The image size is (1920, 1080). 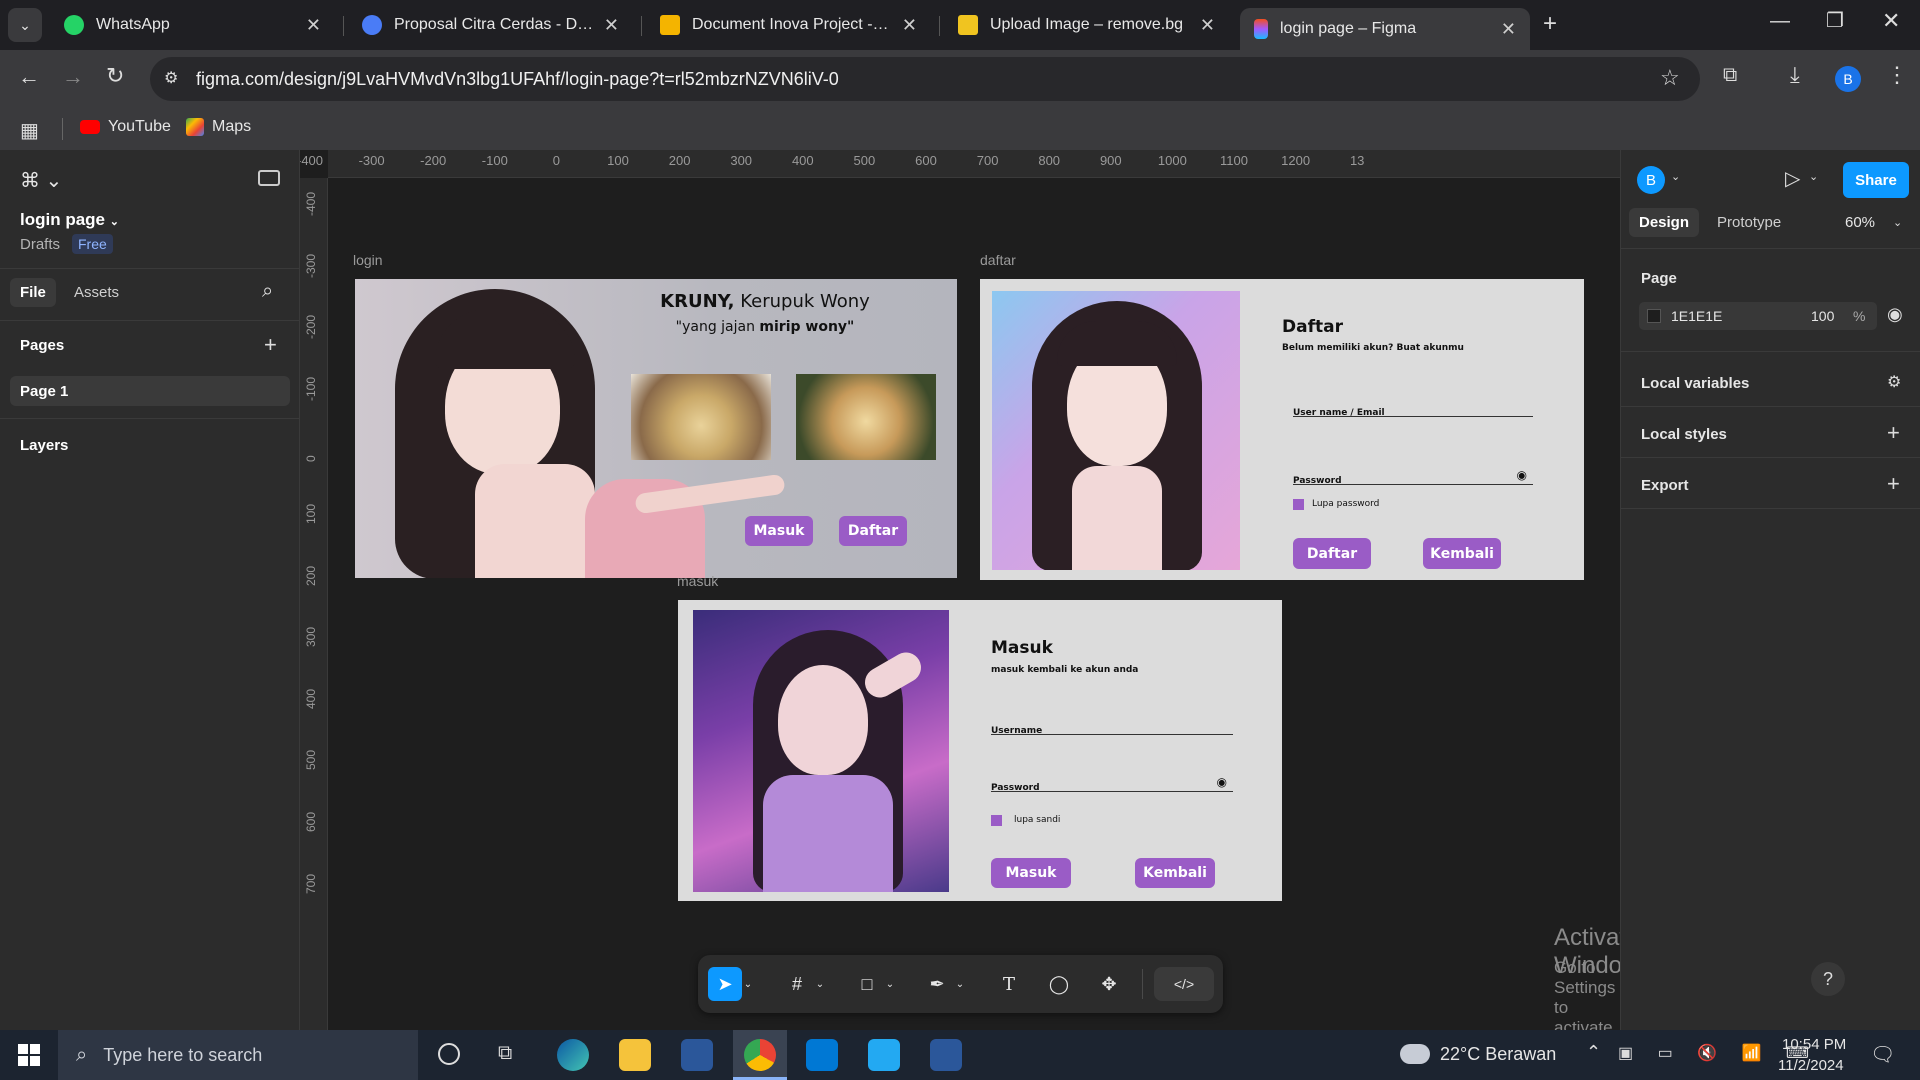 What do you see at coordinates (1828, 979) in the screenshot?
I see `help-icon: ?` at bounding box center [1828, 979].